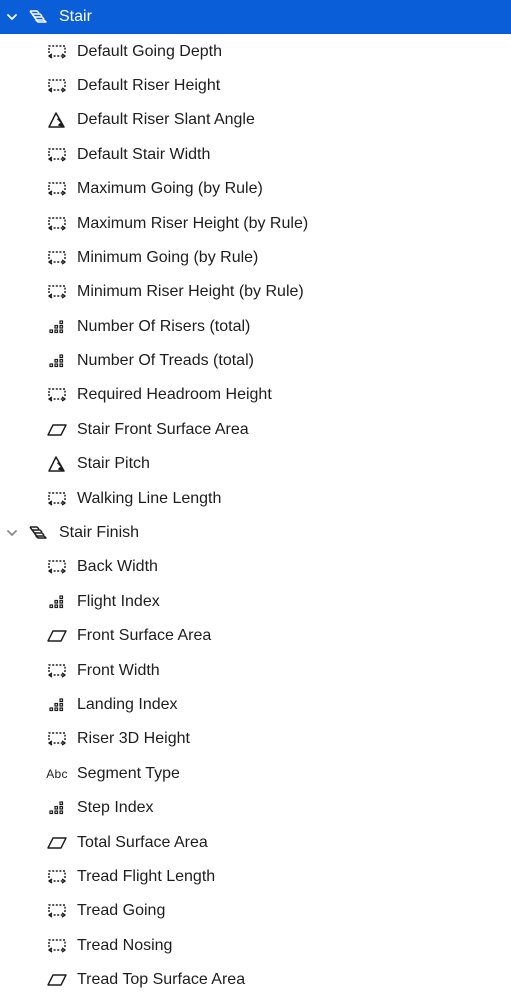 The image size is (511, 999). I want to click on list-item: Tread Flight Length, so click(255, 877).